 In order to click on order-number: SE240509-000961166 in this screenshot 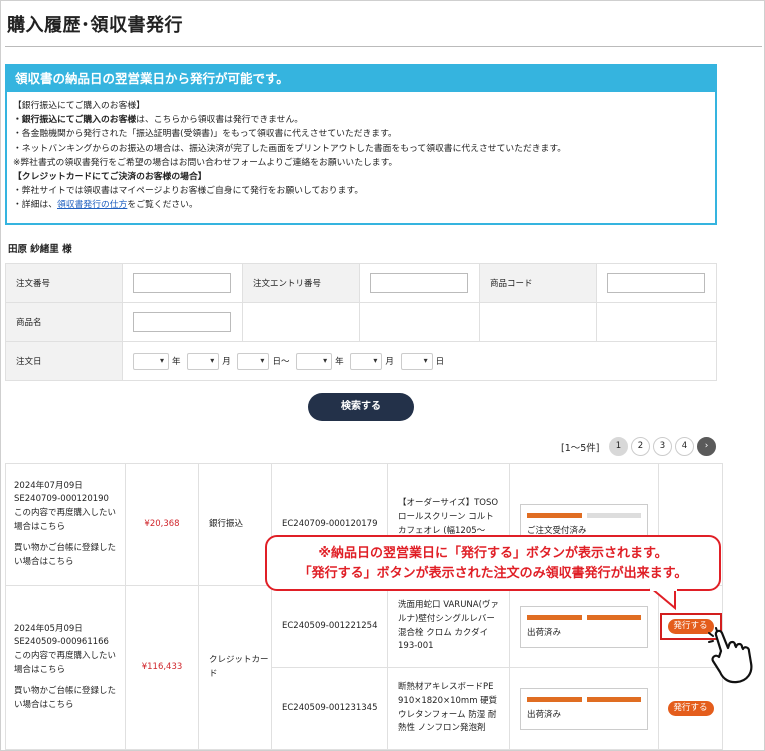, I will do `click(61, 642)`.